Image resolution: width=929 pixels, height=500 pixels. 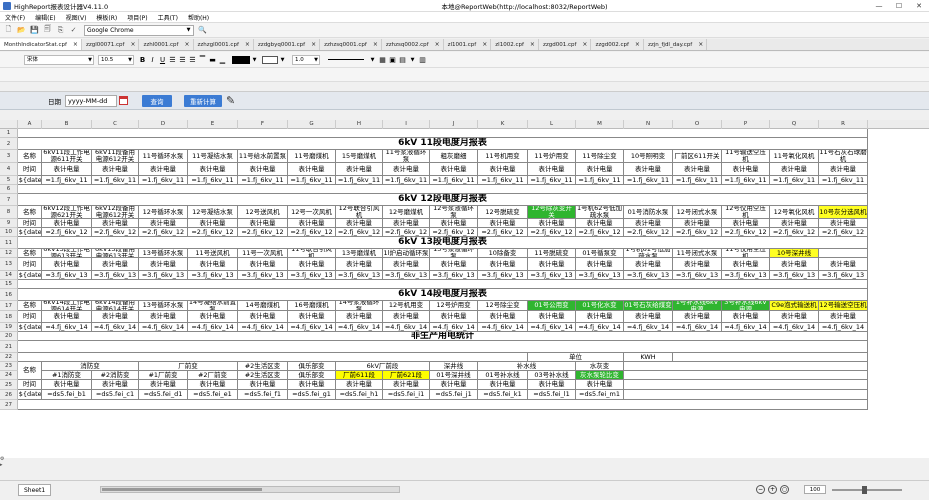 I want to click on name-cell: 6kV11段工作电源611开关, so click(x=67, y=156).